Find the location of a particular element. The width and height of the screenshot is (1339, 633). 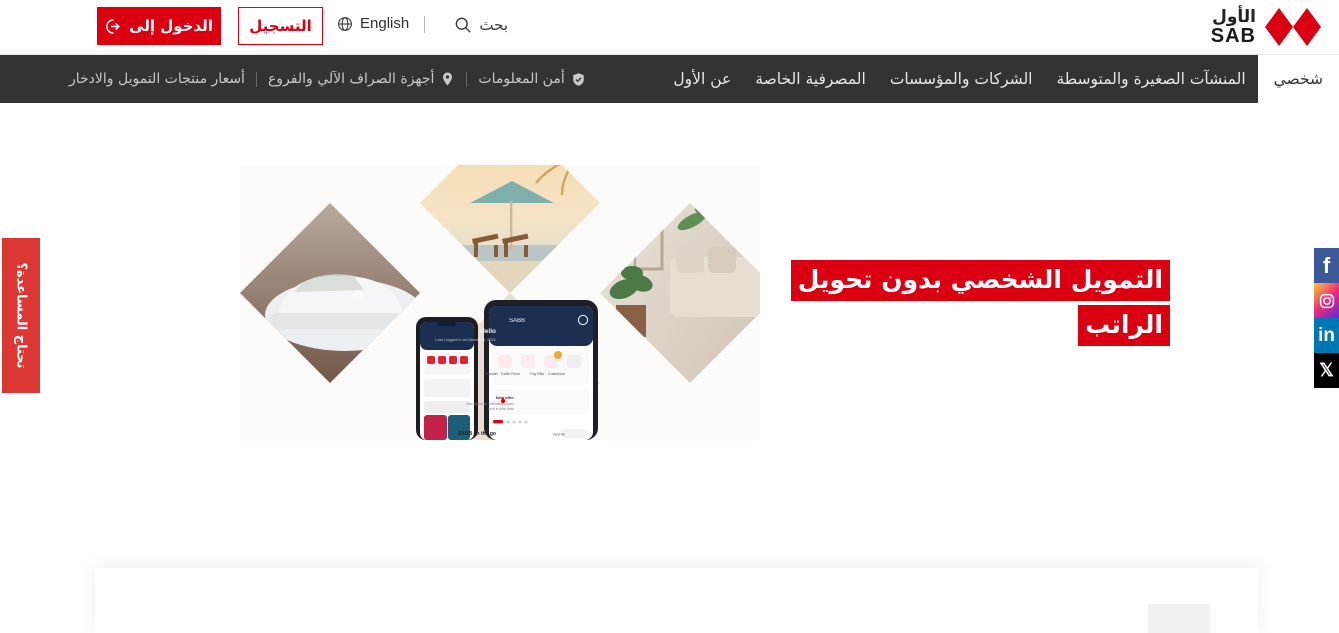

svg-text:Description of notifications g: Description of notifications goes is located at coordinates (490, 404).